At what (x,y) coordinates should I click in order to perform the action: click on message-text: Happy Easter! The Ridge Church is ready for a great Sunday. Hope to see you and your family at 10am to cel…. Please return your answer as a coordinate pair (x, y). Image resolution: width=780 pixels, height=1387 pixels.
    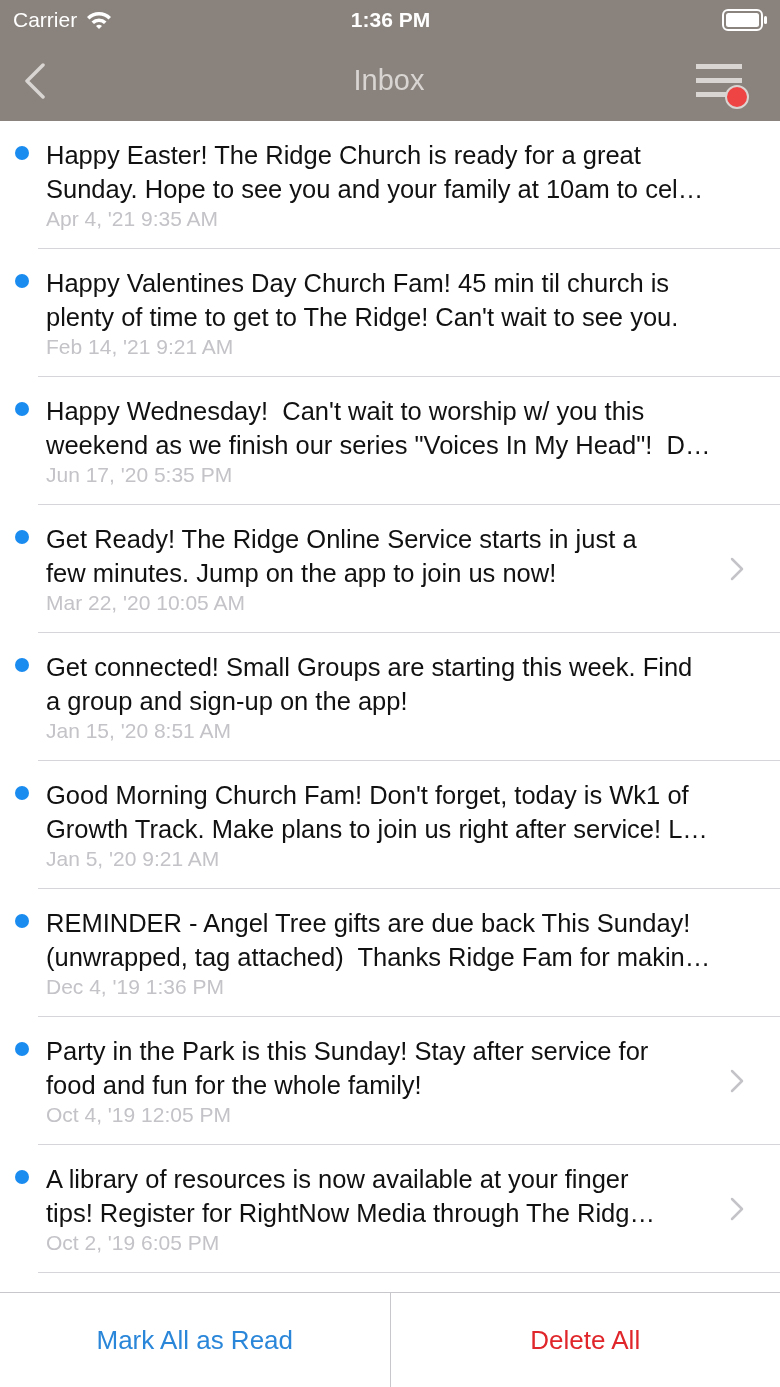
    Looking at the image, I should click on (375, 172).